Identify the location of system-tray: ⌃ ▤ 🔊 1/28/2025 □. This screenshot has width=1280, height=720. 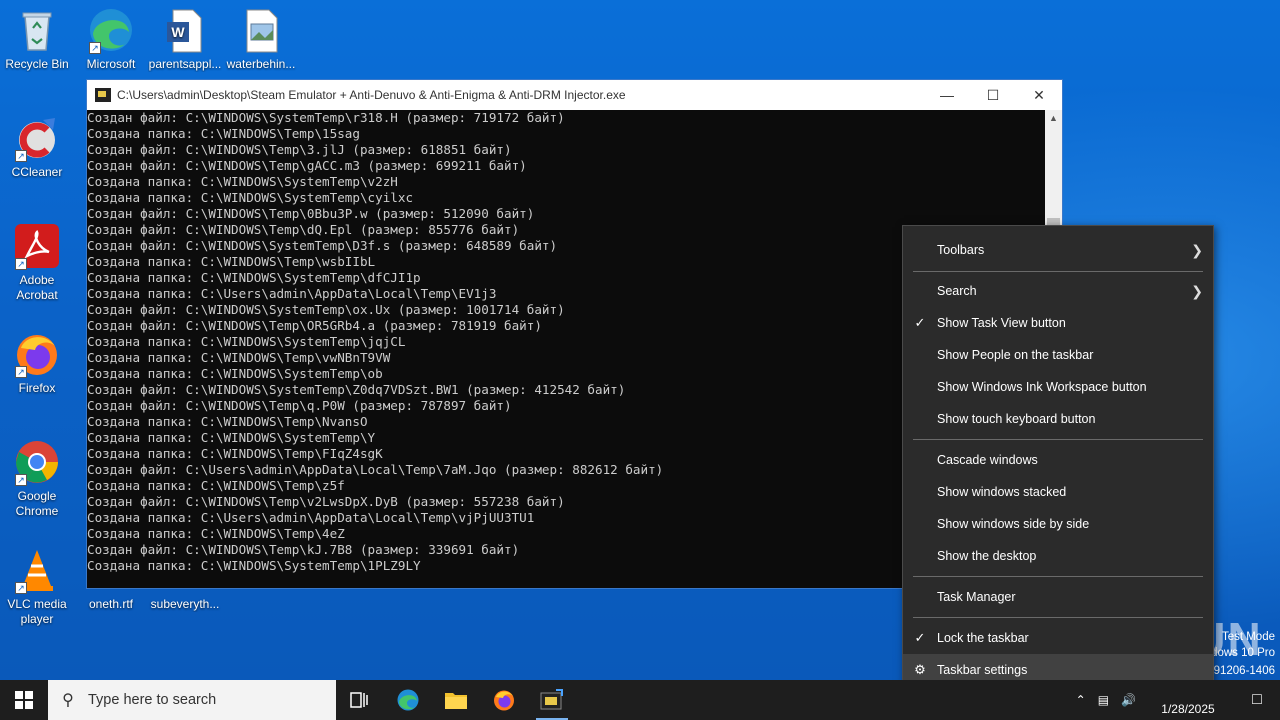
(1175, 700).